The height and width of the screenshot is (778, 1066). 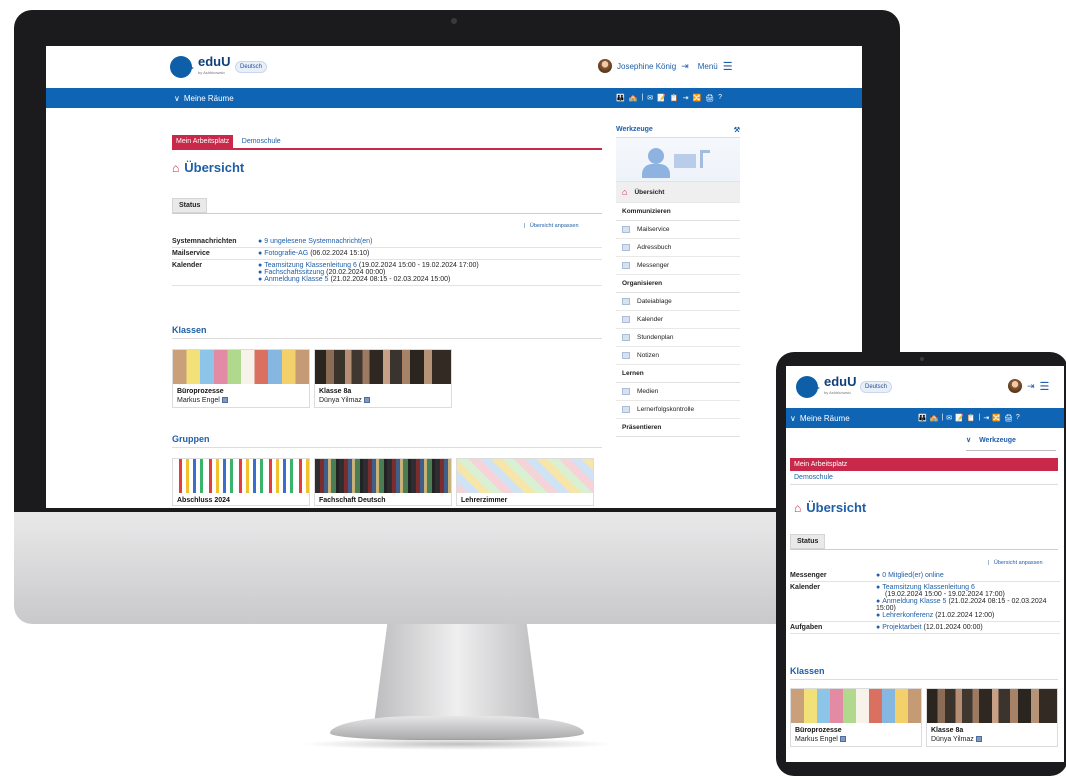 I want to click on tablet-toolbar-icon-5: 📋, so click(x=971, y=418).